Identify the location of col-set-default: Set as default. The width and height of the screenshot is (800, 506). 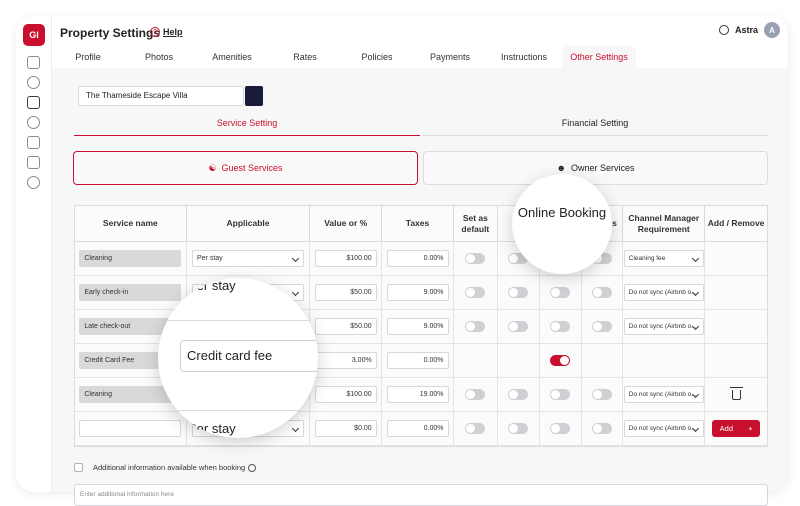
(476, 223).